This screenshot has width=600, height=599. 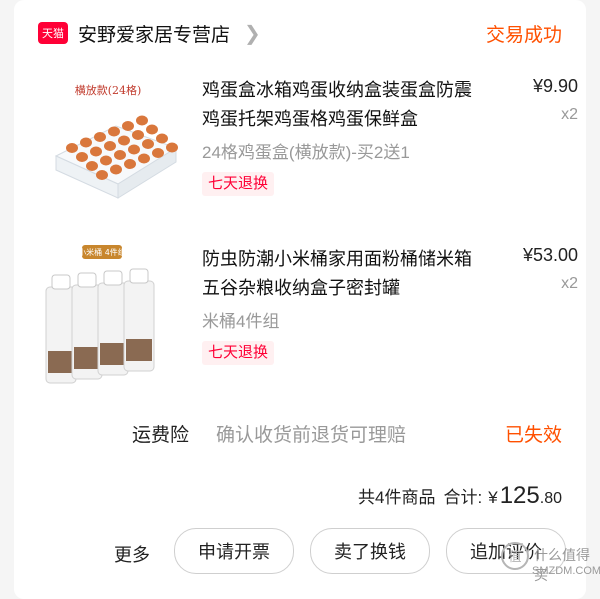 I want to click on freight-insurance-status: 已失效, so click(x=533, y=435).